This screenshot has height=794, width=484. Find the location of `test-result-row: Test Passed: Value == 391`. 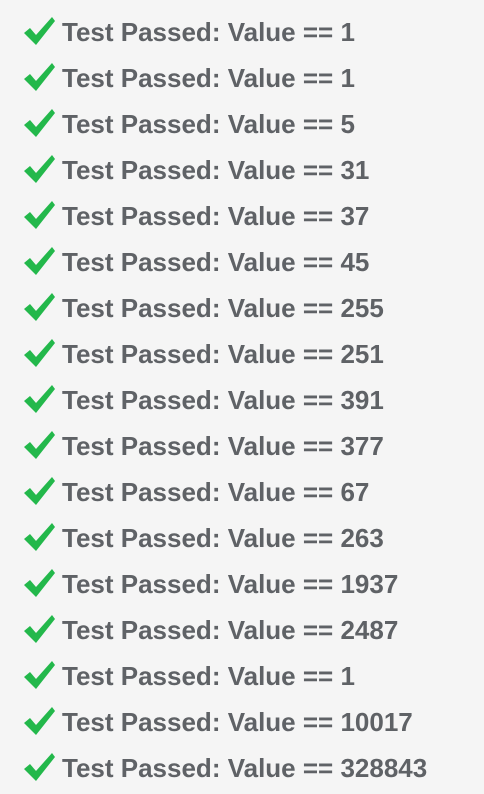

test-result-row: Test Passed: Value == 391 is located at coordinates (203, 400).